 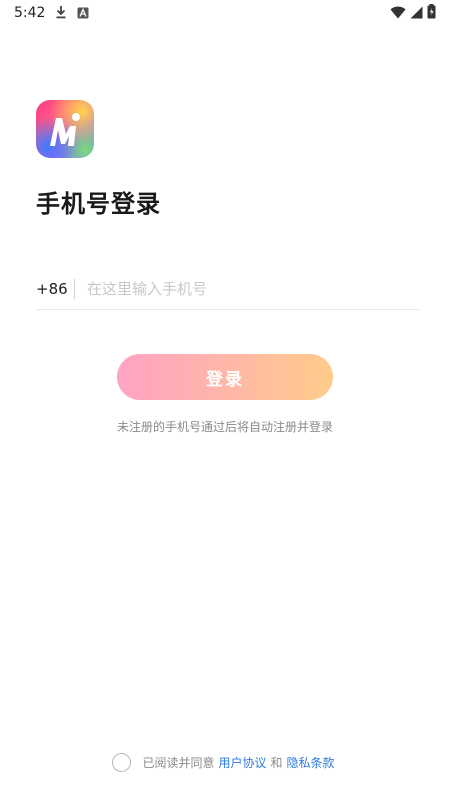 I want to click on country-code: +86, so click(x=54, y=289).